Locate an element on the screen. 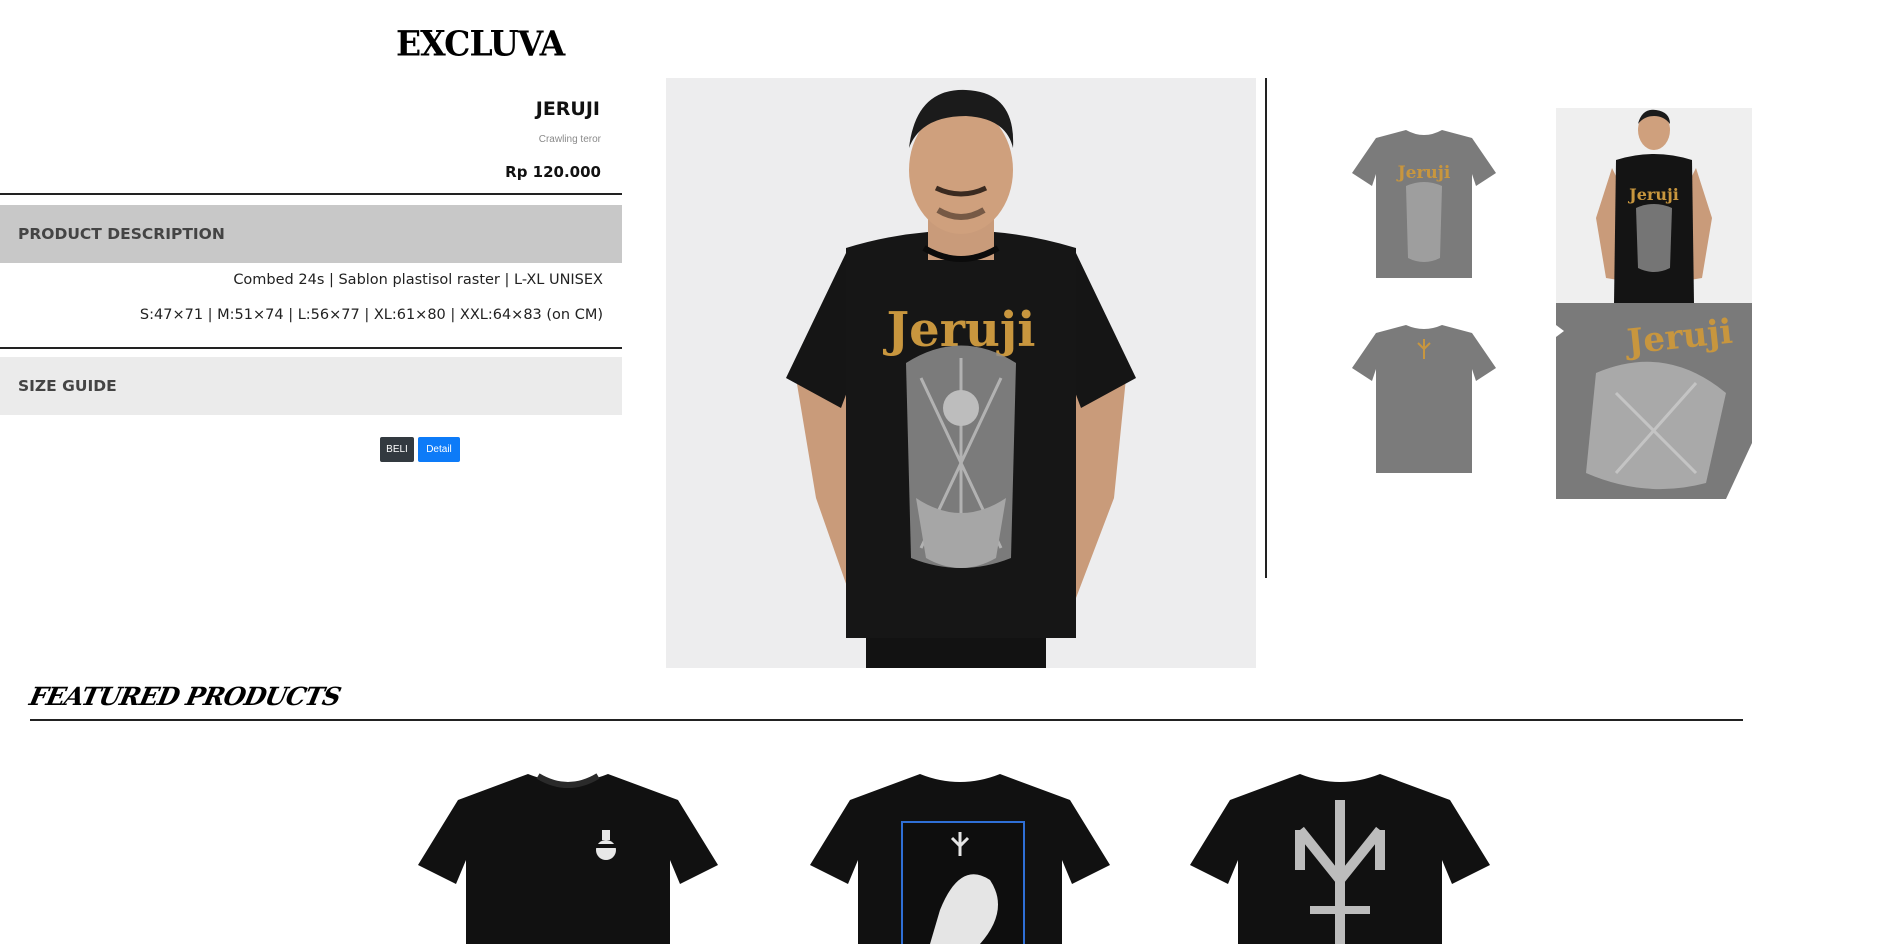 This screenshot has width=1904, height=944. thumbnail-tshirt-front: Jeruji is located at coordinates (1424, 206).